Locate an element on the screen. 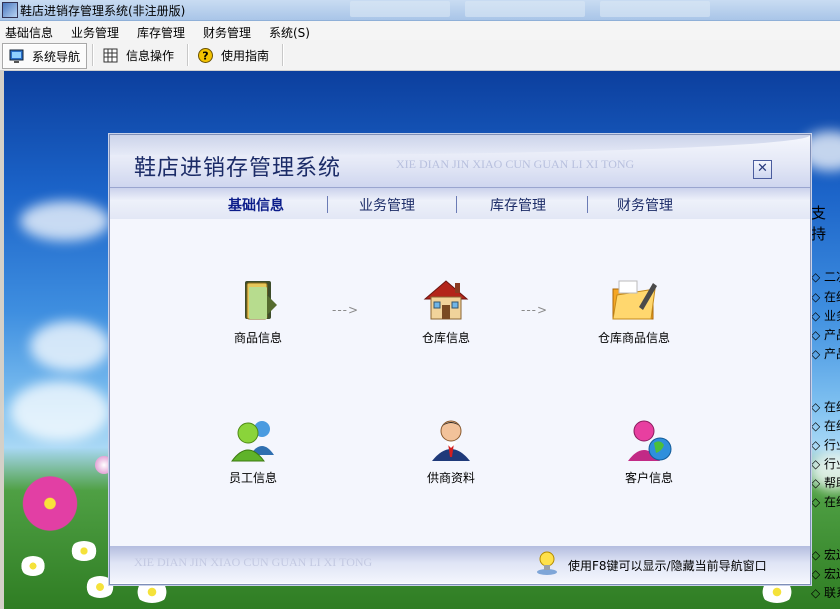  menu-finance: 财务管理 is located at coordinates (227, 32).